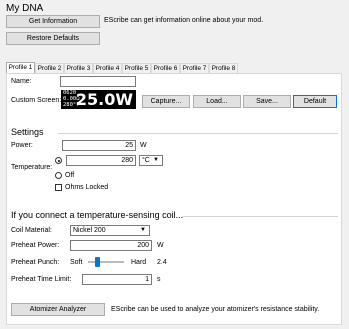 The height and width of the screenshot is (329, 349). What do you see at coordinates (58, 187) in the screenshot?
I see `ohms-locked-checkbox` at bounding box center [58, 187].